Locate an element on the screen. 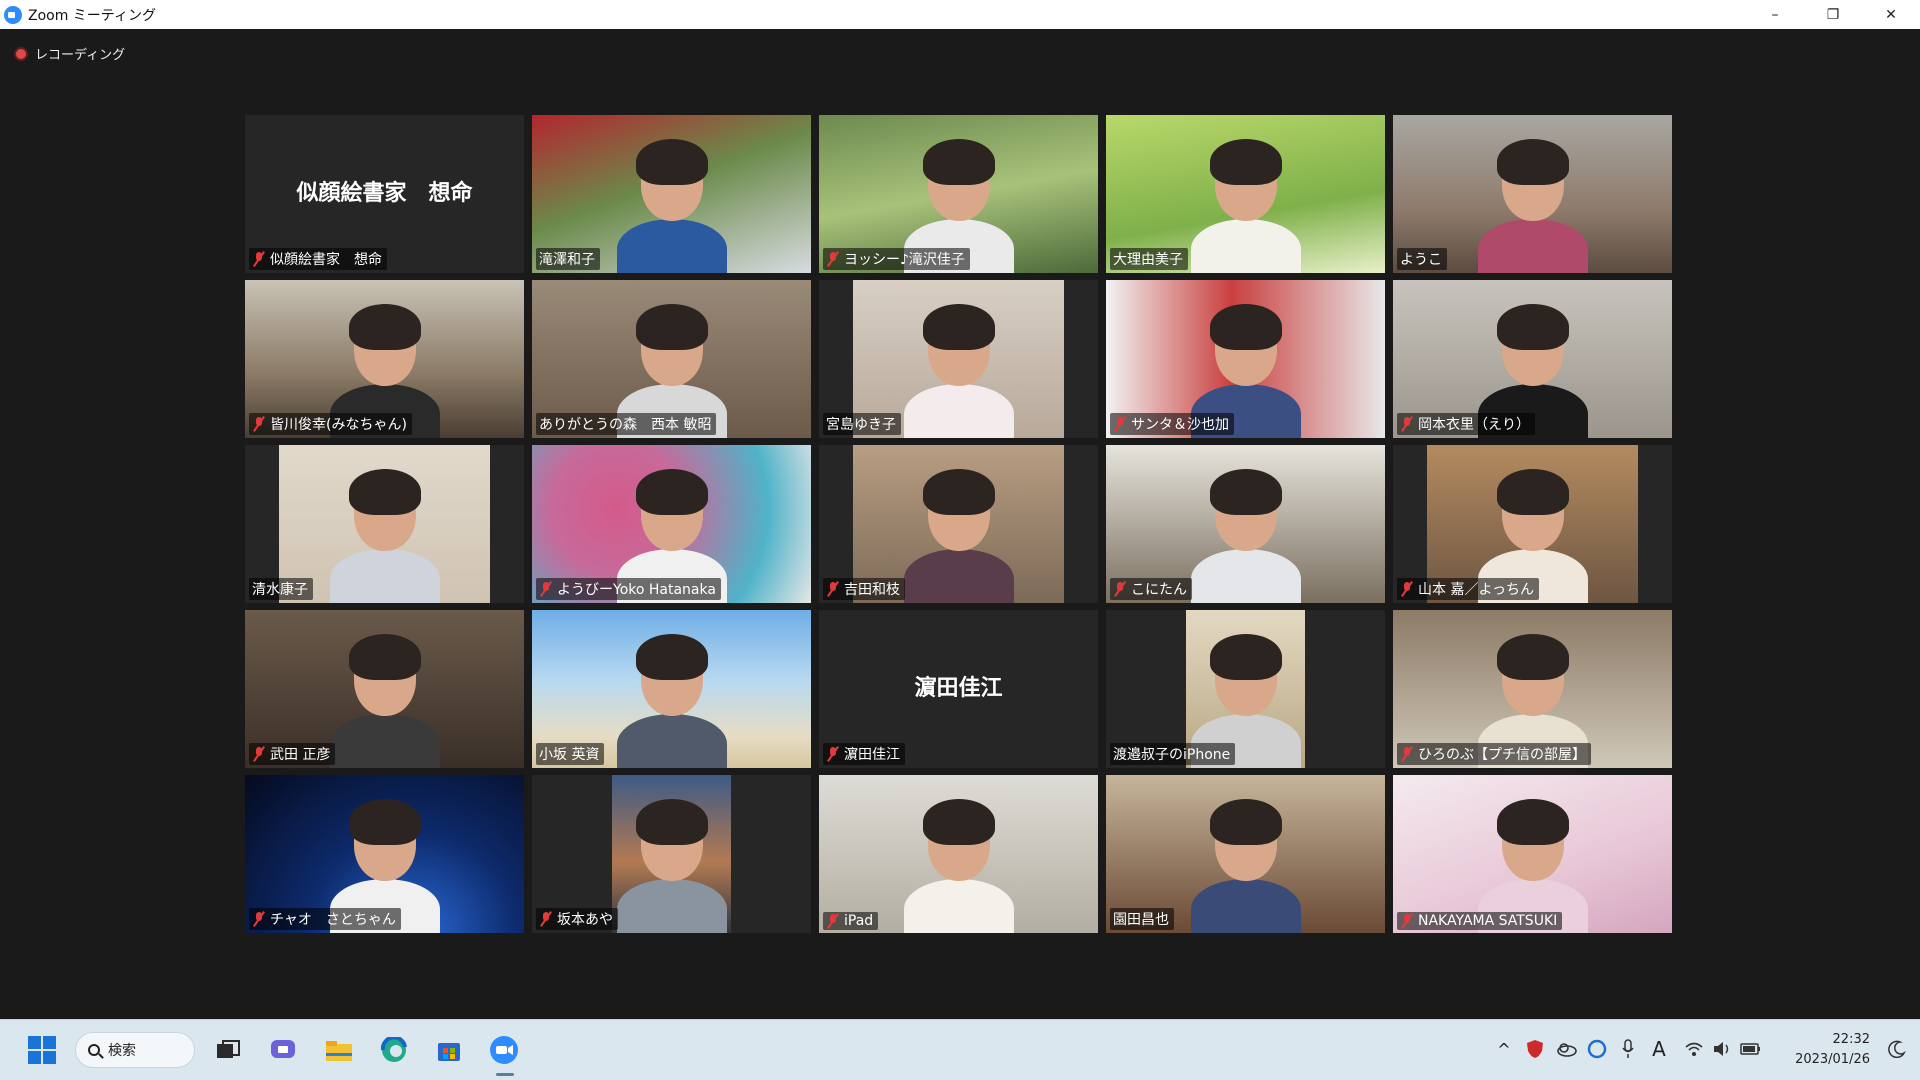  restore-button: ❐ is located at coordinates (1833, 14).